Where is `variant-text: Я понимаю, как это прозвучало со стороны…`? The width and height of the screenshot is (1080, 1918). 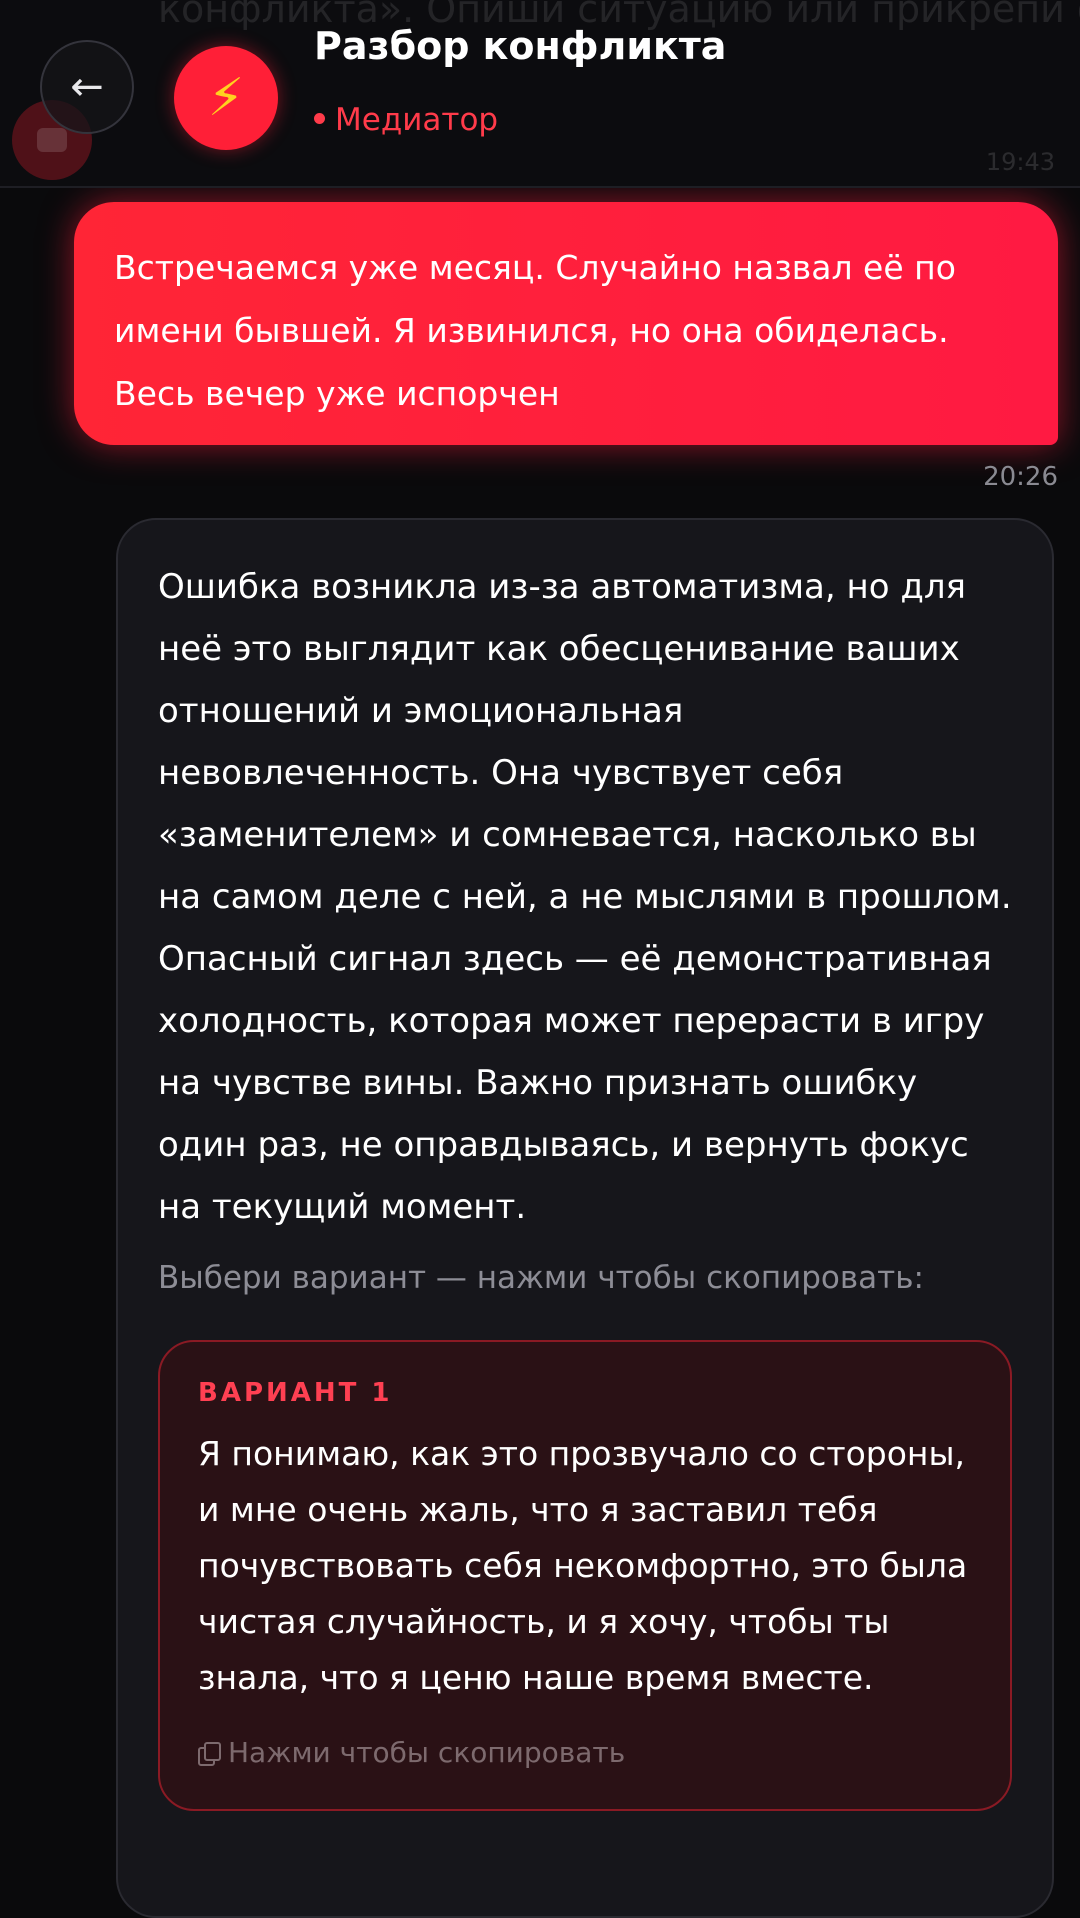
variant-text: Я понимаю, как это прозвучало со стороны… is located at coordinates (583, 1565).